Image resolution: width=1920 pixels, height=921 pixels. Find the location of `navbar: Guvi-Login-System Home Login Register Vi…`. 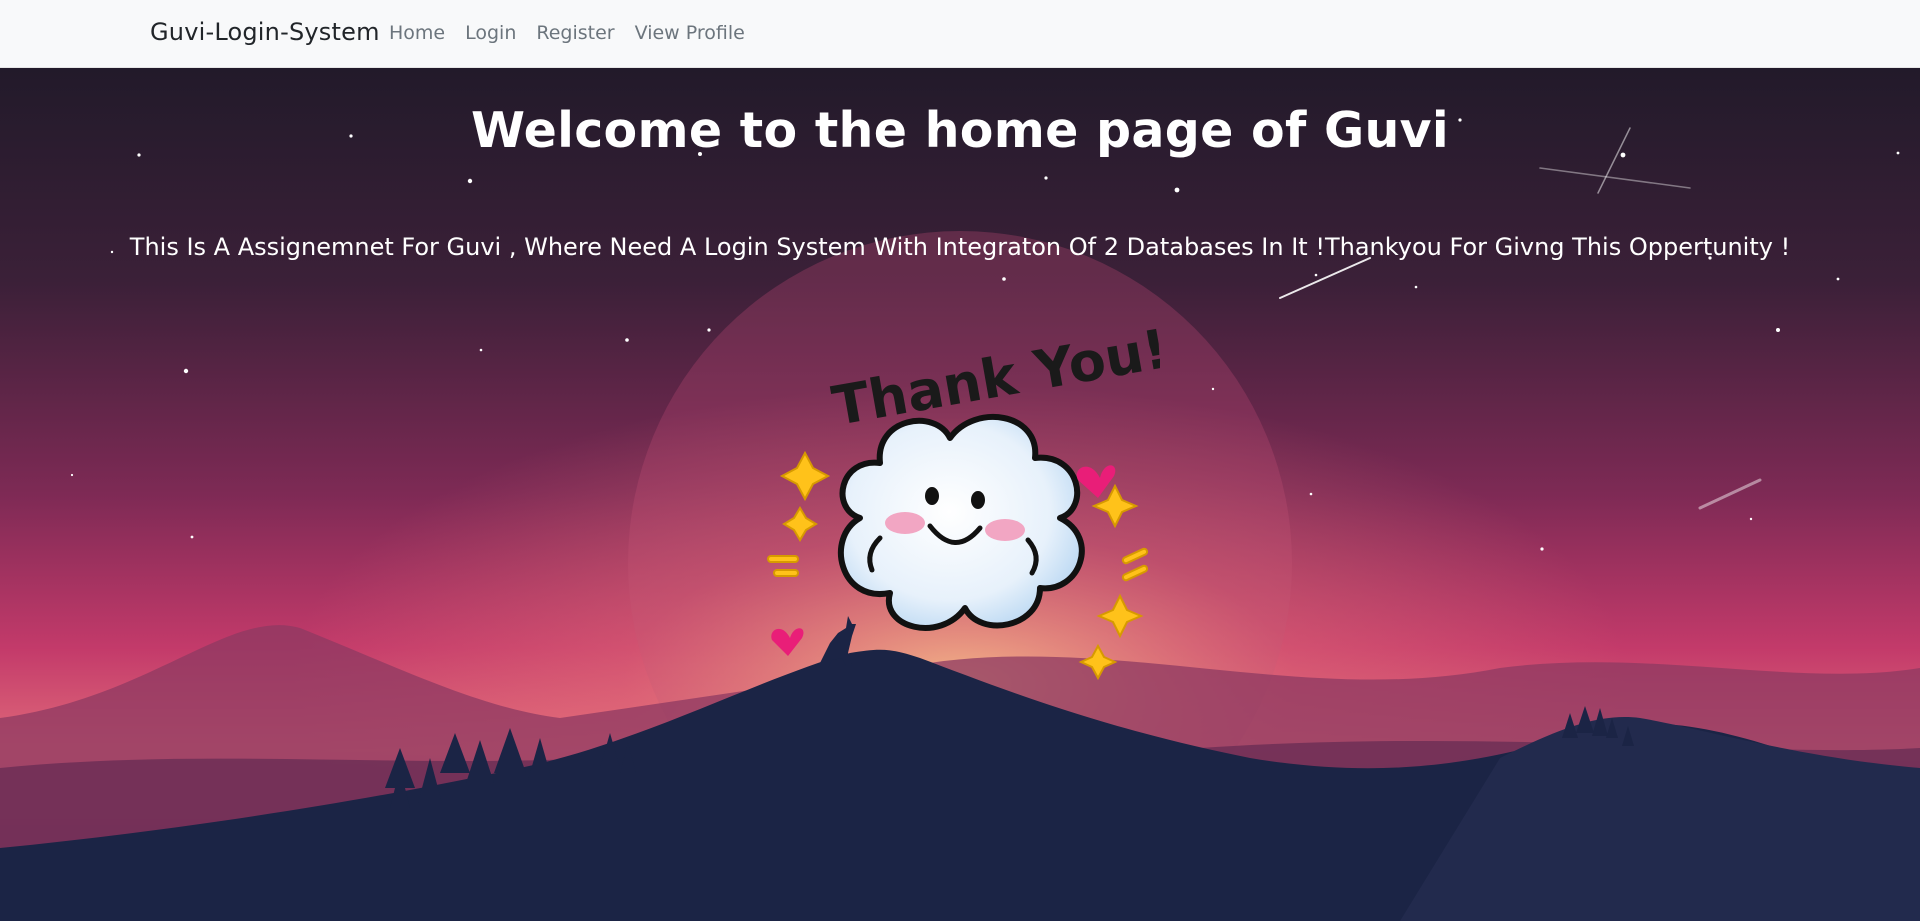

navbar: Guvi-Login-System Home Login Register Vi… is located at coordinates (960, 34).